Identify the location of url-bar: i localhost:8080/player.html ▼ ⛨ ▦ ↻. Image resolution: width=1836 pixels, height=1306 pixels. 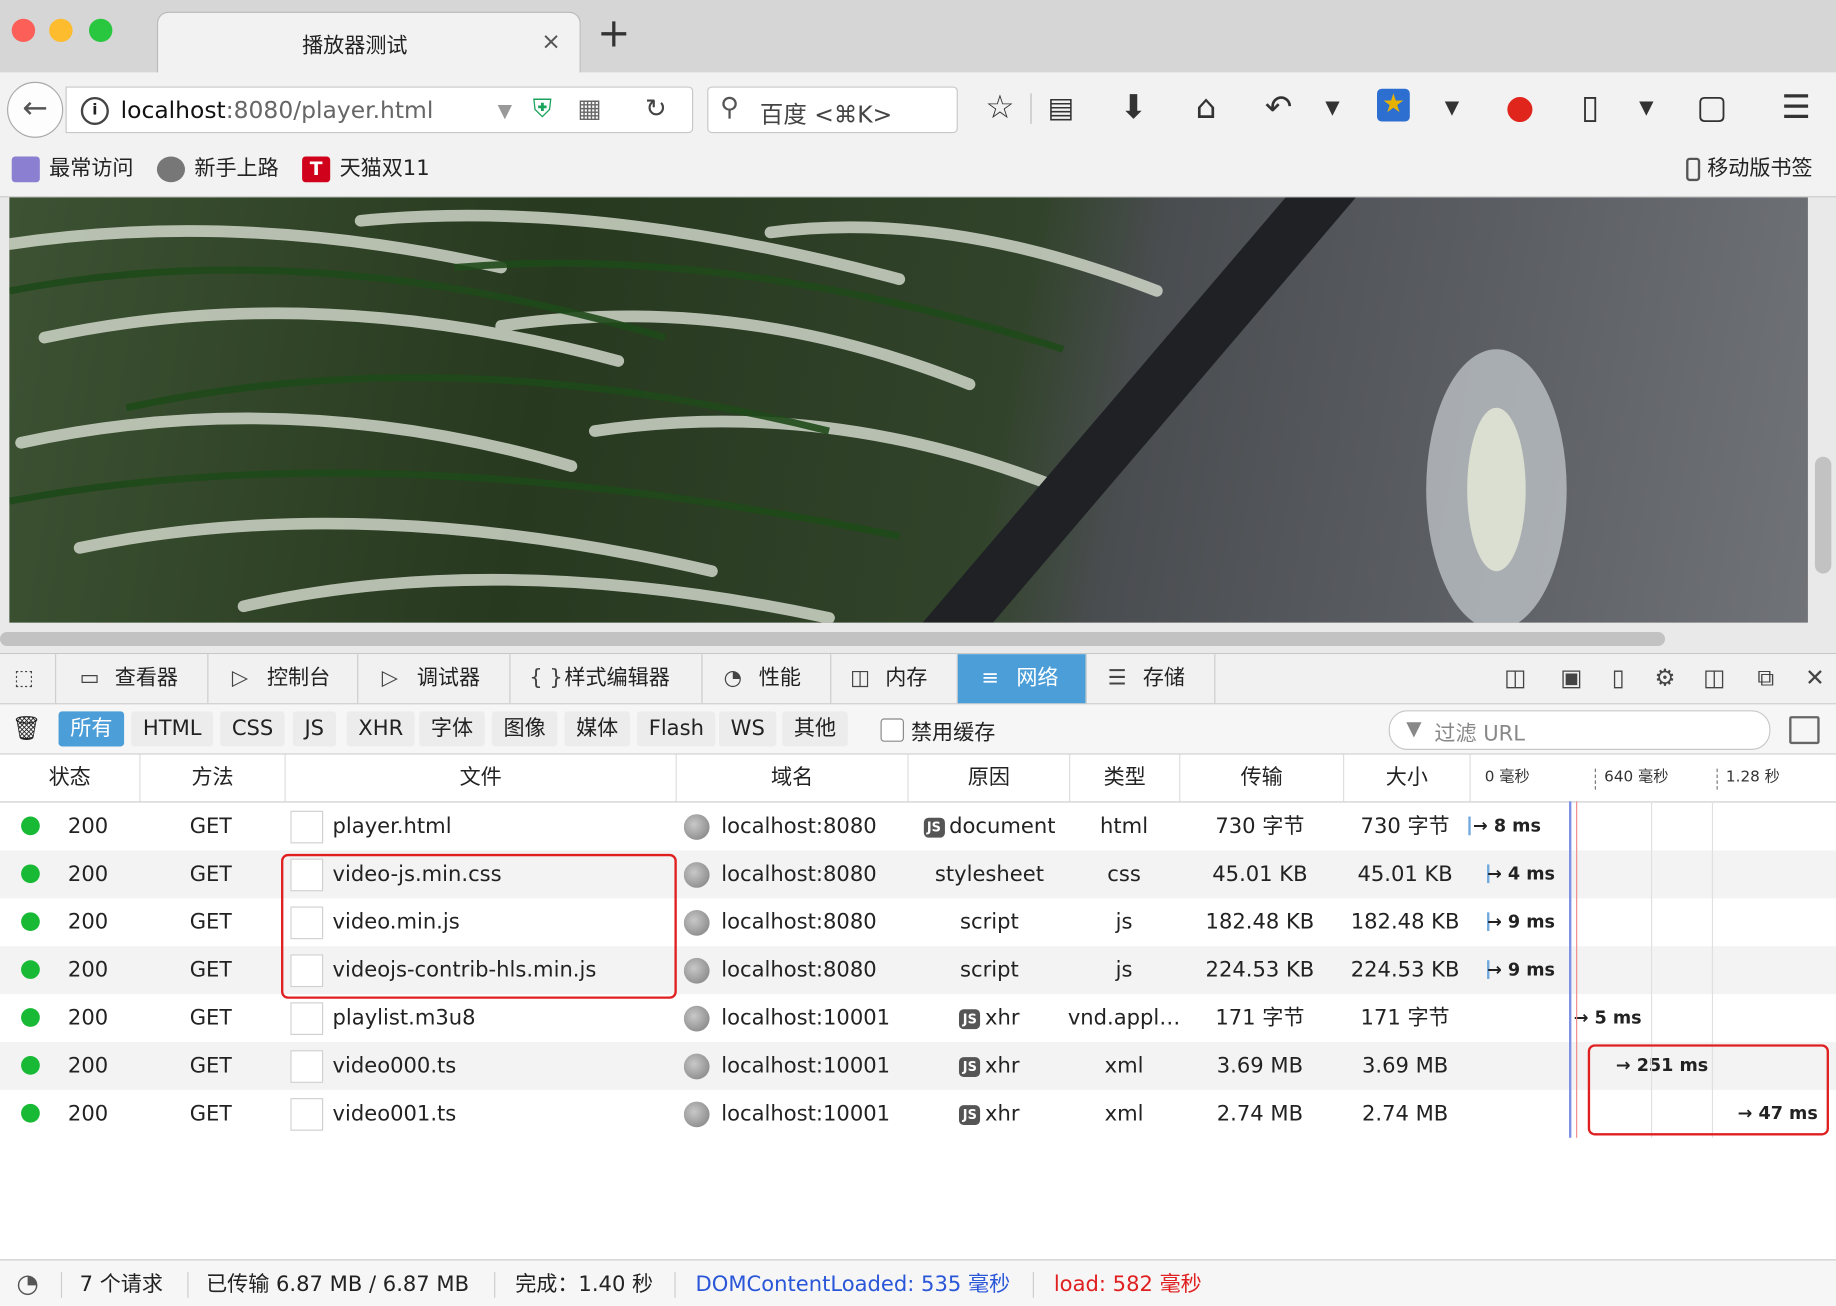
(379, 110).